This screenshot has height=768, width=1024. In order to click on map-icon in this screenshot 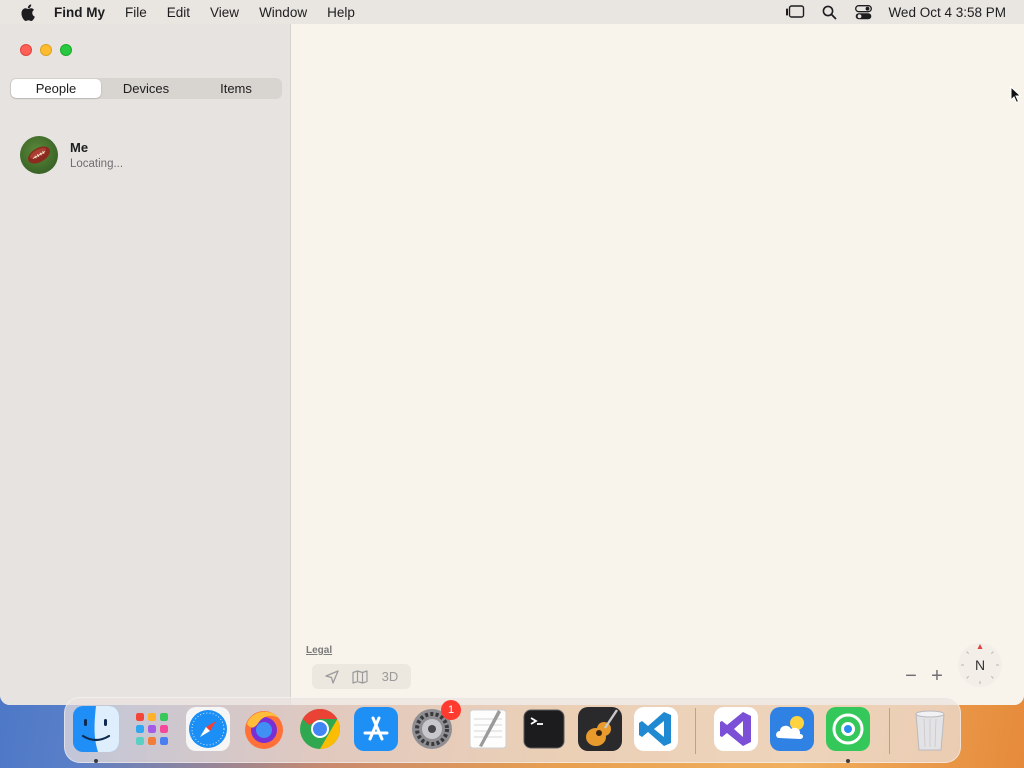, I will do `click(360, 676)`.